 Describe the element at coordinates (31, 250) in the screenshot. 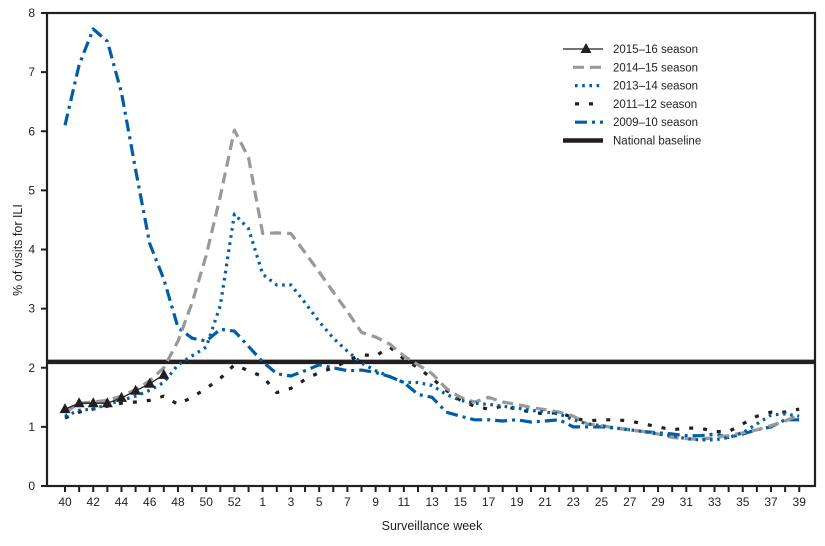

I see `y-tick-label: 4` at that location.